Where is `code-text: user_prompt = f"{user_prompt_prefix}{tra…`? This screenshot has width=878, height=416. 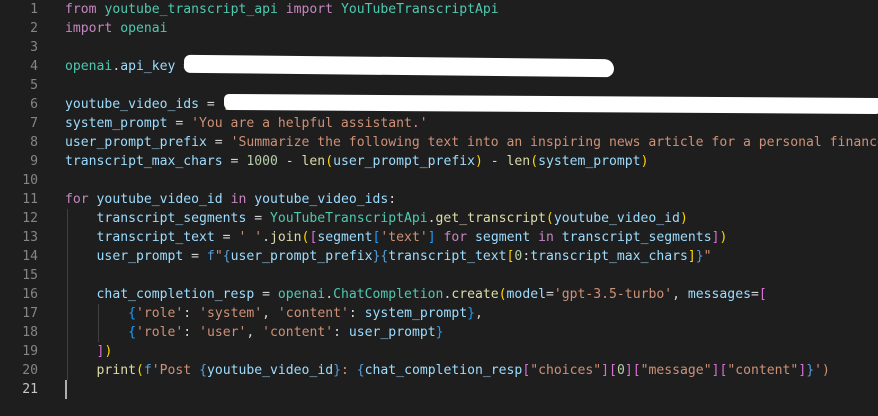
code-text: user_prompt = f"{user_prompt_prefix}{tra… is located at coordinates (388, 256).